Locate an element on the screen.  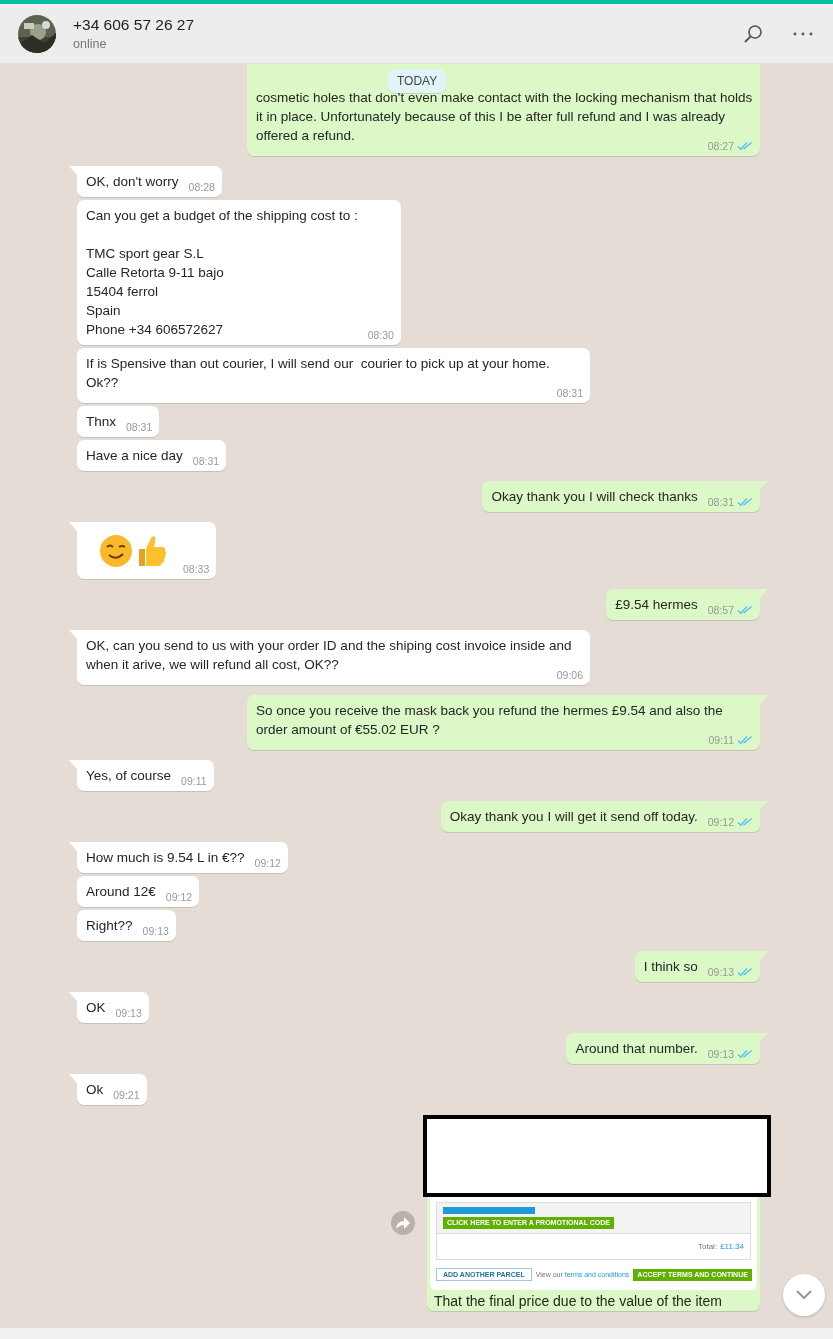
message-time: 08:57 is located at coordinates (720, 610).